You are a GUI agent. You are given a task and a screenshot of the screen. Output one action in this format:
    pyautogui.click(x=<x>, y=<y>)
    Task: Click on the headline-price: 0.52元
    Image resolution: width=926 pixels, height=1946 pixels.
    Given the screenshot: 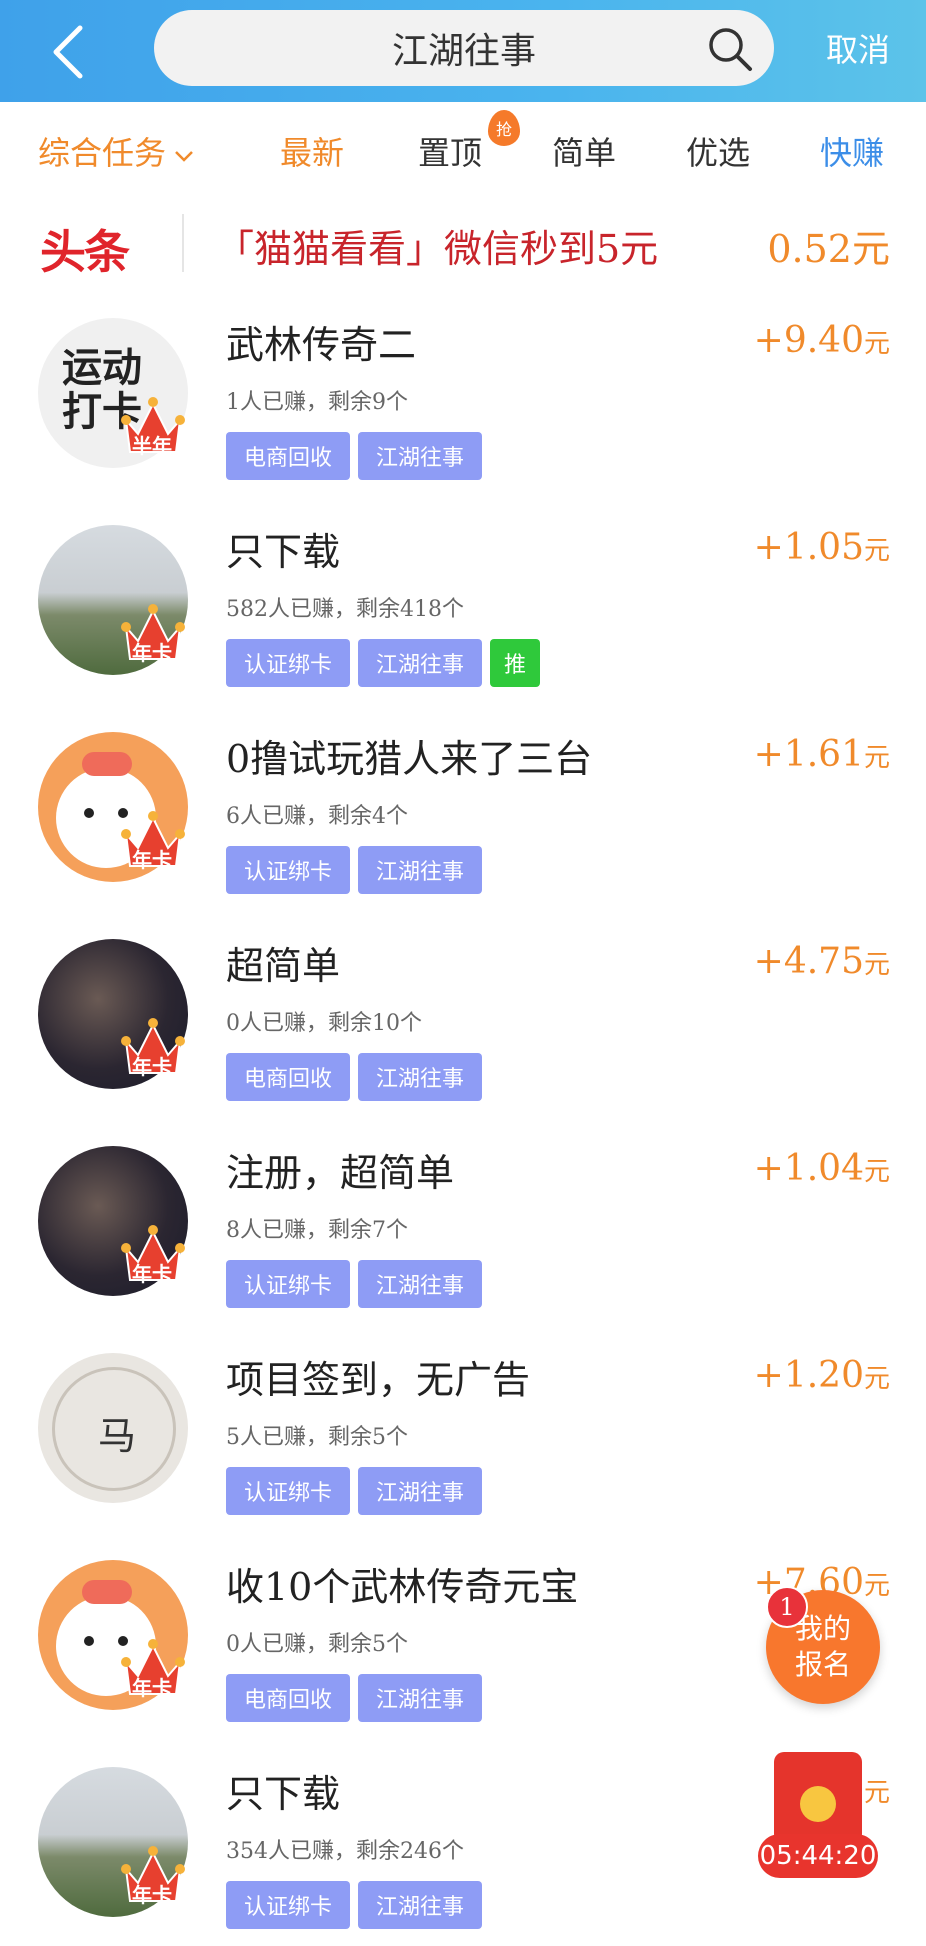 What is the action you would take?
    pyautogui.click(x=828, y=249)
    